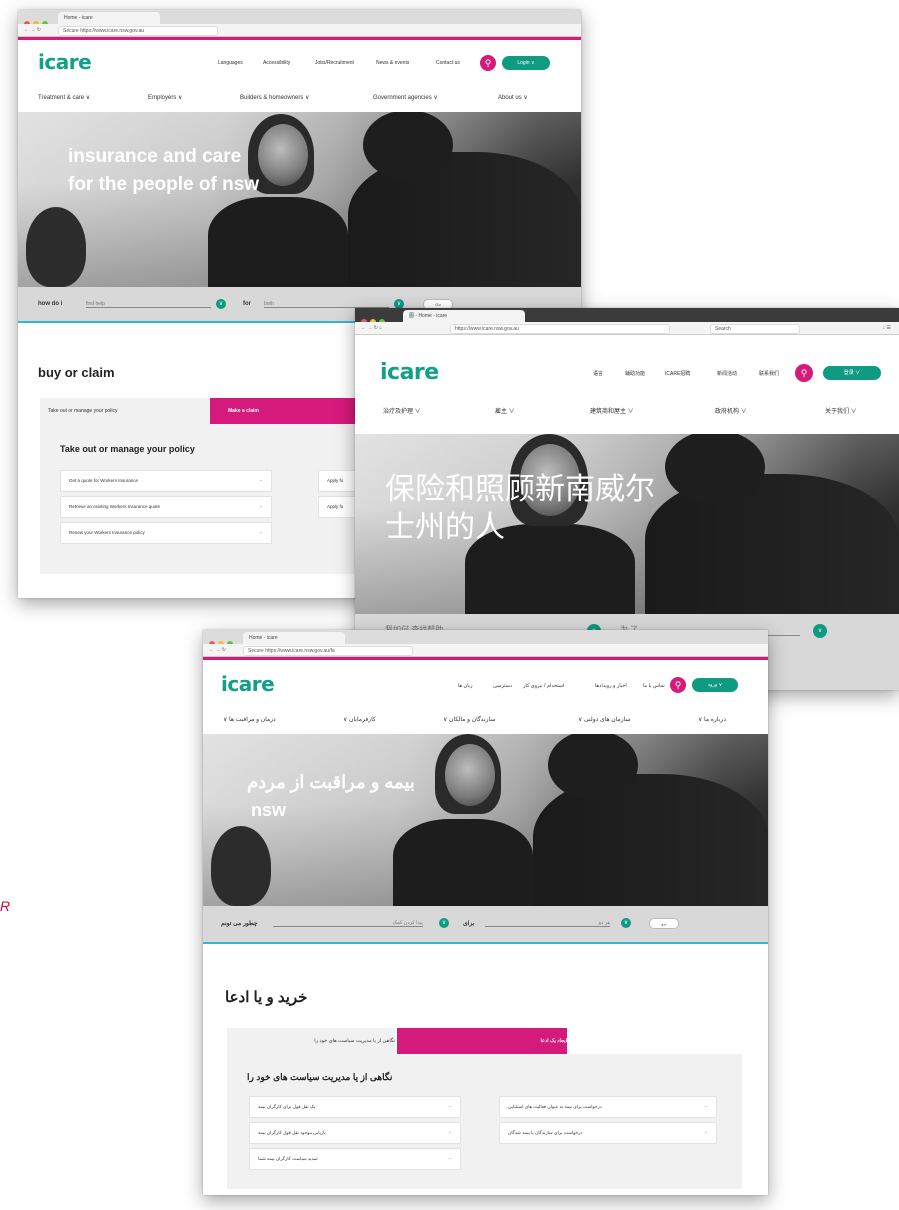 The height and width of the screenshot is (1210, 899). Describe the element at coordinates (247, 304) in the screenshot. I see `for-label: for` at that location.